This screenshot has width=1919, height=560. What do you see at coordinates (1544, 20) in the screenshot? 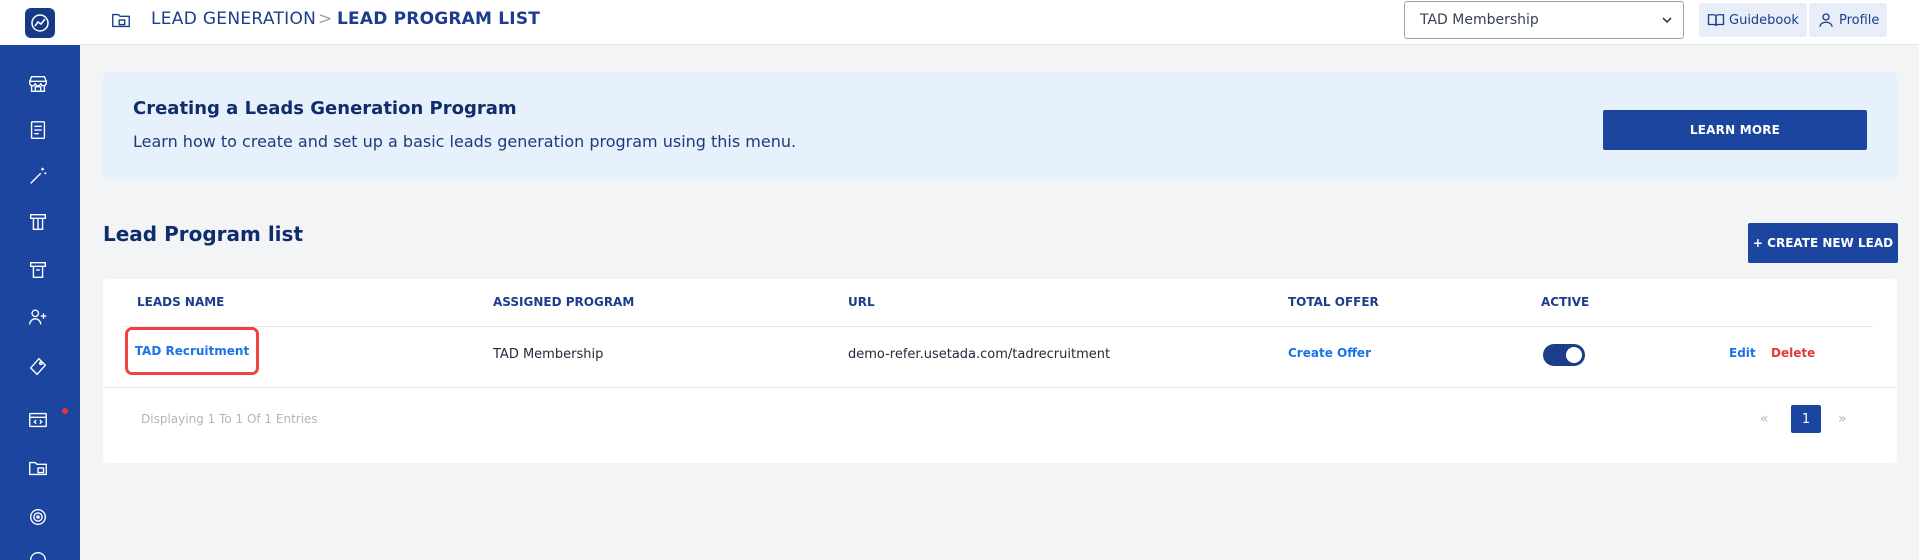
I see `program-select: TAD Membership` at bounding box center [1544, 20].